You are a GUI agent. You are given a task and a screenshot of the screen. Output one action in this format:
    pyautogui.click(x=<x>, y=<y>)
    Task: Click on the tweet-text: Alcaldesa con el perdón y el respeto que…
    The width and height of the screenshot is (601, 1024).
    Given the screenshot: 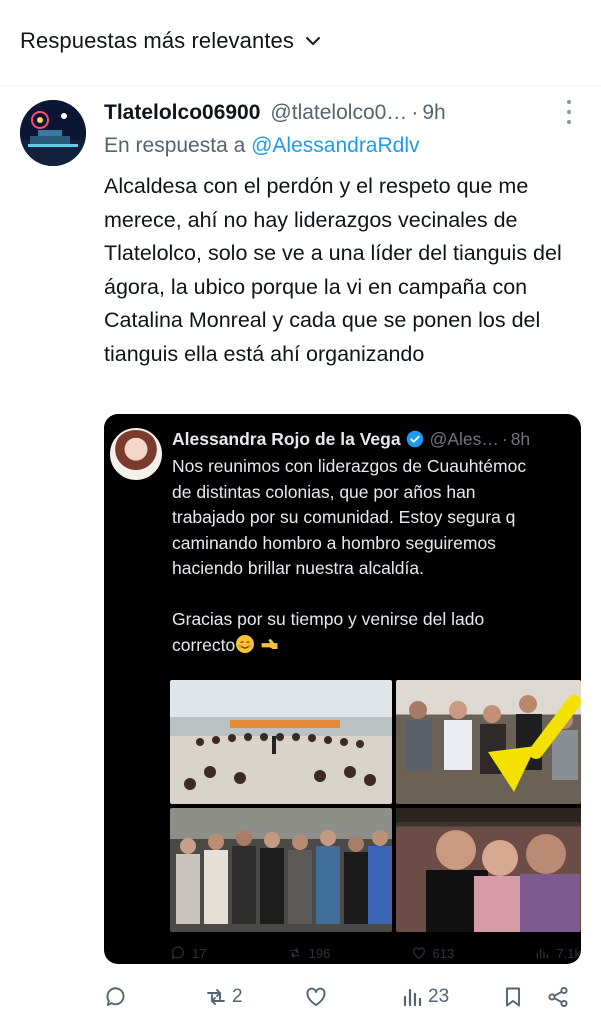 What is the action you would take?
    pyautogui.click(x=333, y=270)
    